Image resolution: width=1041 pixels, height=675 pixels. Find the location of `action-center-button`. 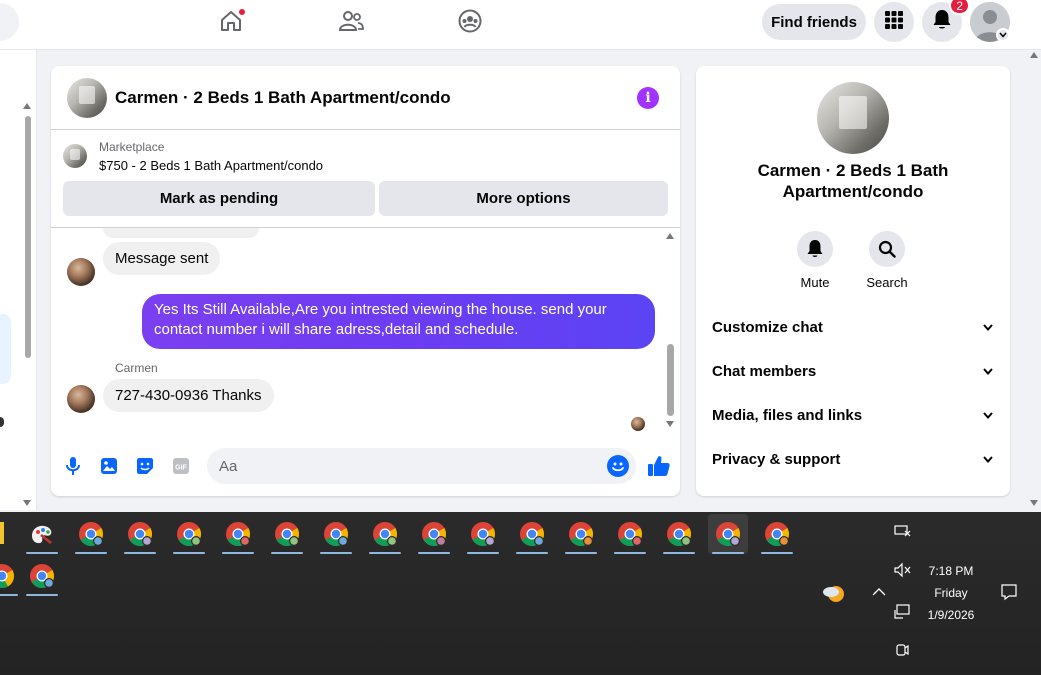

action-center-button is located at coordinates (1009, 593).